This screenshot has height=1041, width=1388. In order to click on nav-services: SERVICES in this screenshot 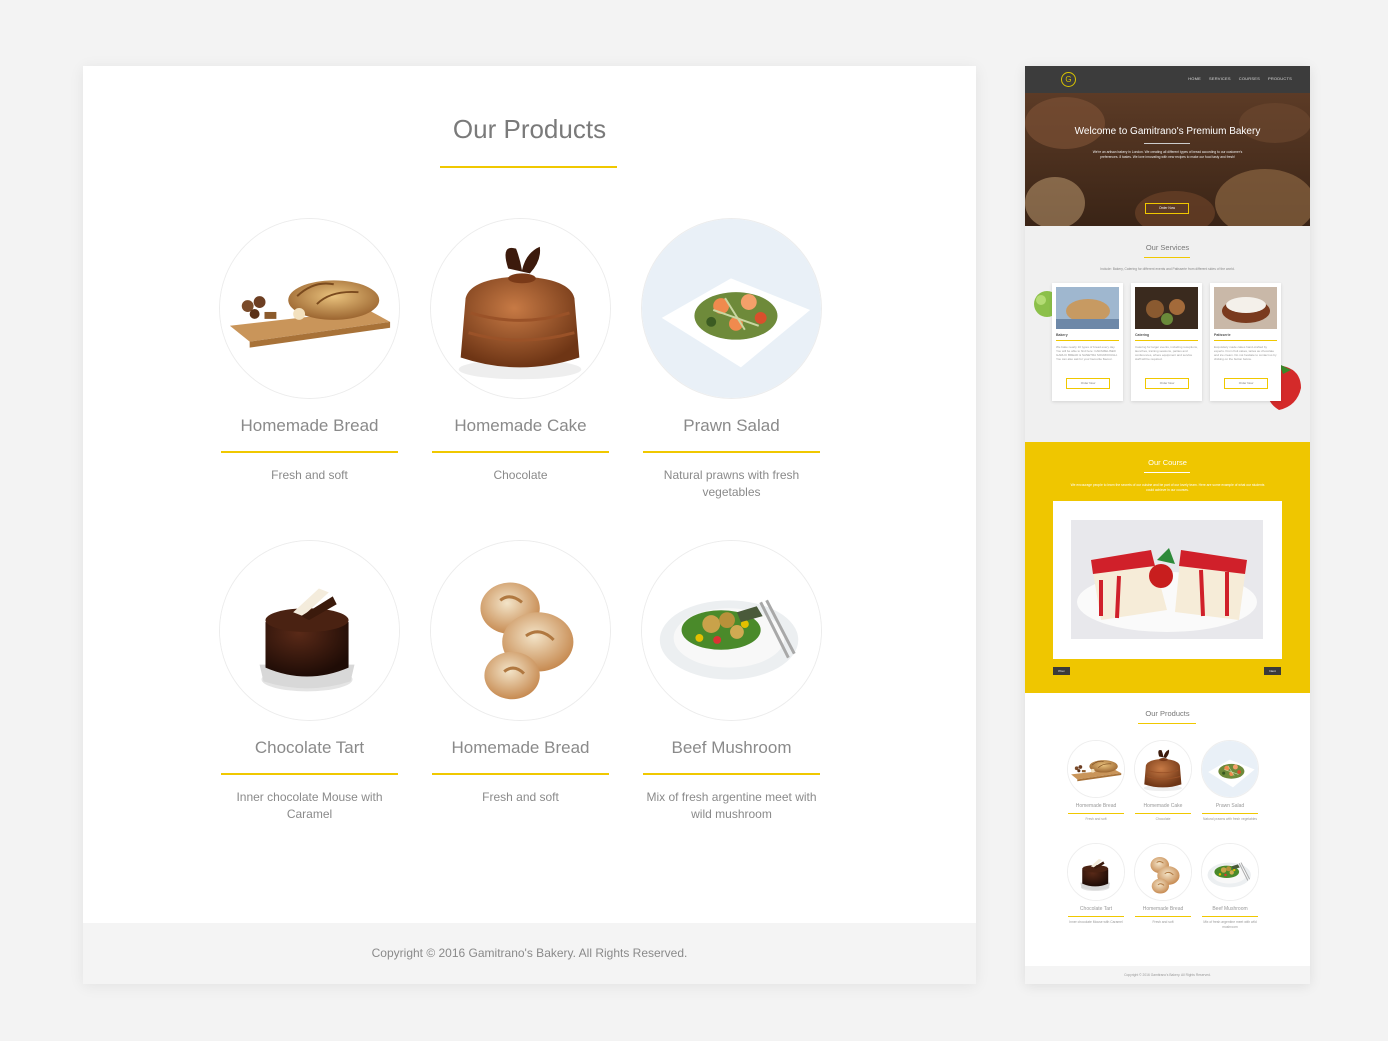, I will do `click(1220, 78)`.